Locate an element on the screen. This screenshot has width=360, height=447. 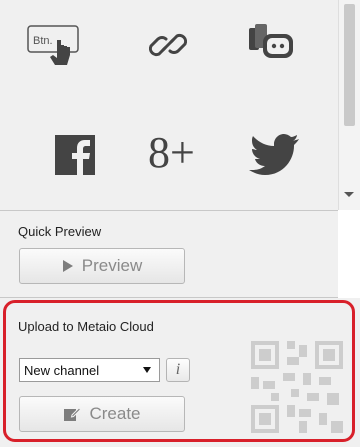
info-icon: i is located at coordinates (178, 369).